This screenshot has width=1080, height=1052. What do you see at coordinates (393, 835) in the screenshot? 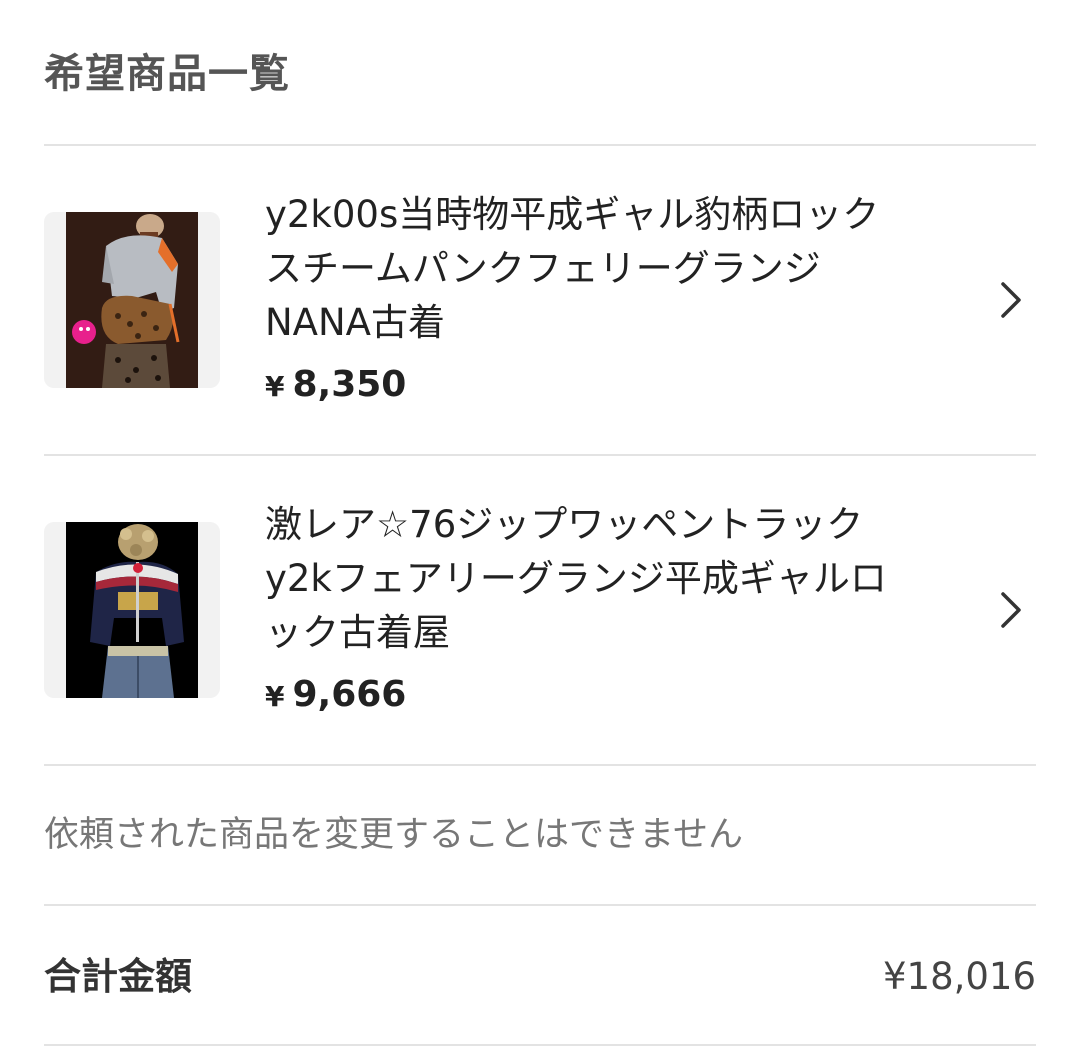
I see `change-not-allowed-note: 依頼された商品を変更することはできません` at bounding box center [393, 835].